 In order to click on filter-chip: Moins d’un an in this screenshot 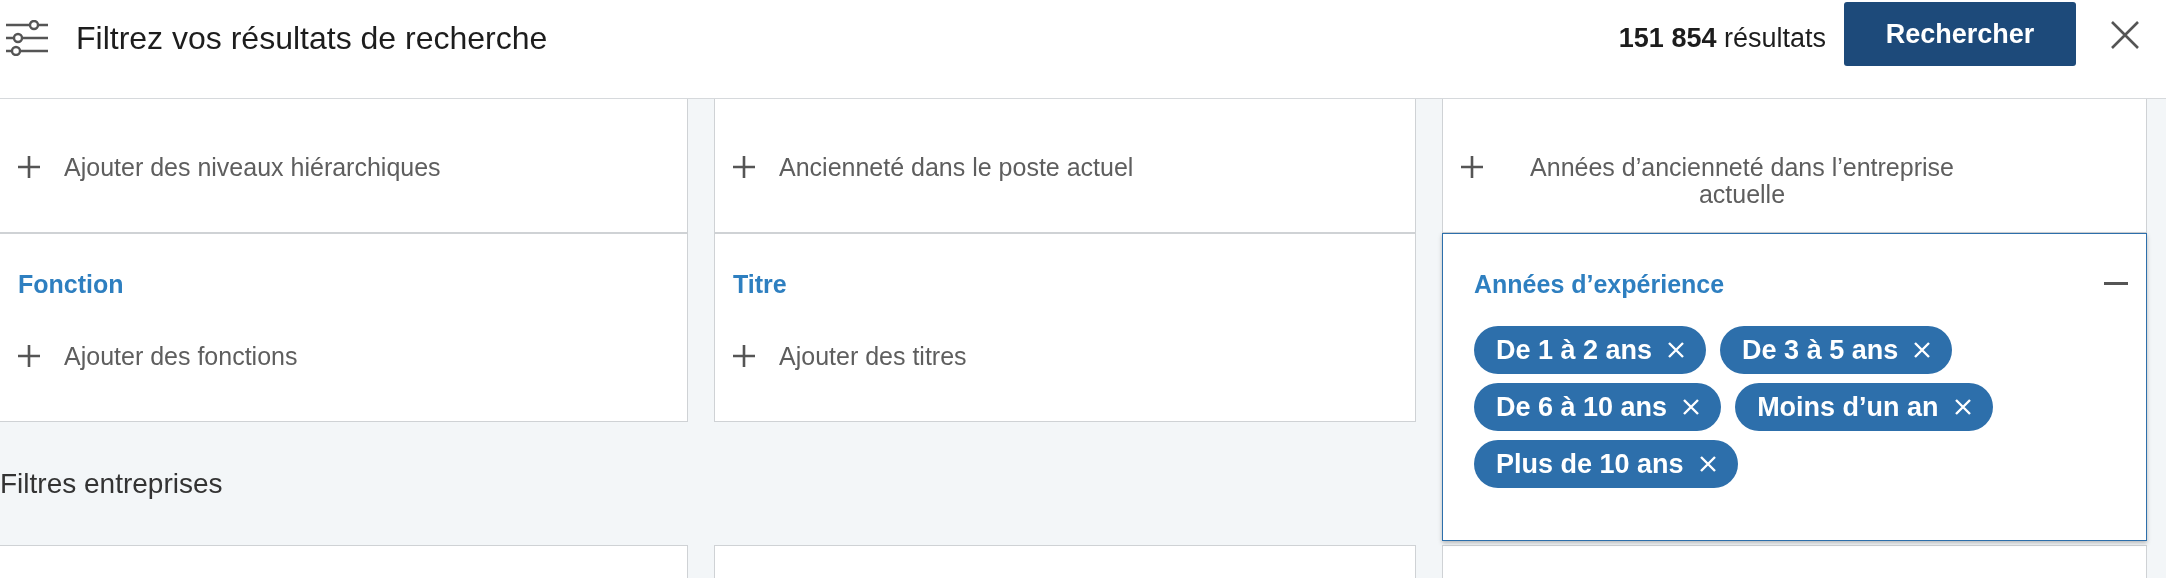, I will do `click(1864, 407)`.